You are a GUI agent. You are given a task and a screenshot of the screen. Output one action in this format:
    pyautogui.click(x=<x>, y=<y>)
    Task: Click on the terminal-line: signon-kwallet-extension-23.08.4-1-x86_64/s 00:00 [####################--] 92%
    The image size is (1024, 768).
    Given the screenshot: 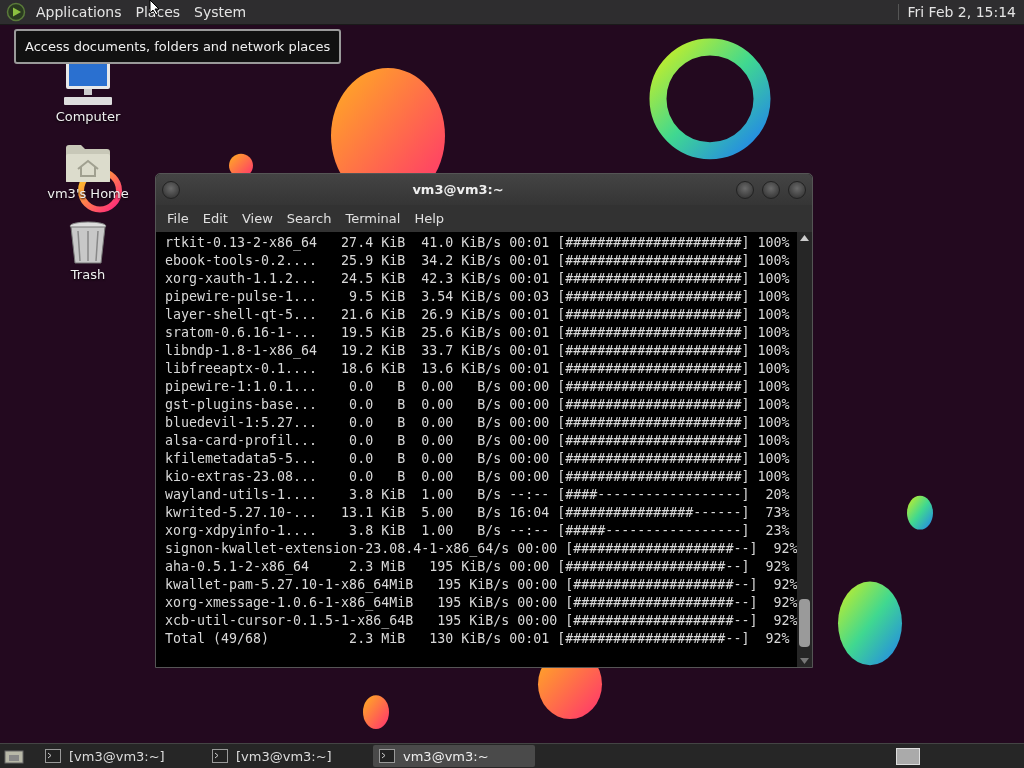 What is the action you would take?
    pyautogui.click(x=481, y=549)
    